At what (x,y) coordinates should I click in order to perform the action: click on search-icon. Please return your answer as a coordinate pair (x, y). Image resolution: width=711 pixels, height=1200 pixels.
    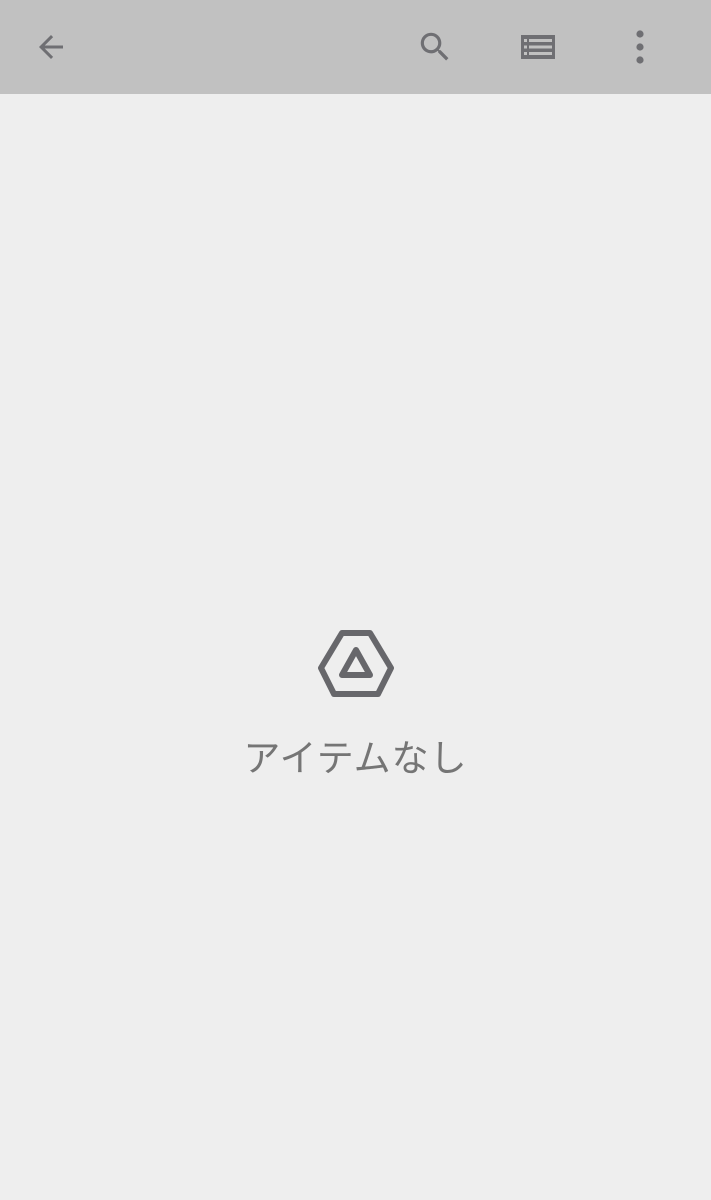
    Looking at the image, I should click on (434, 46).